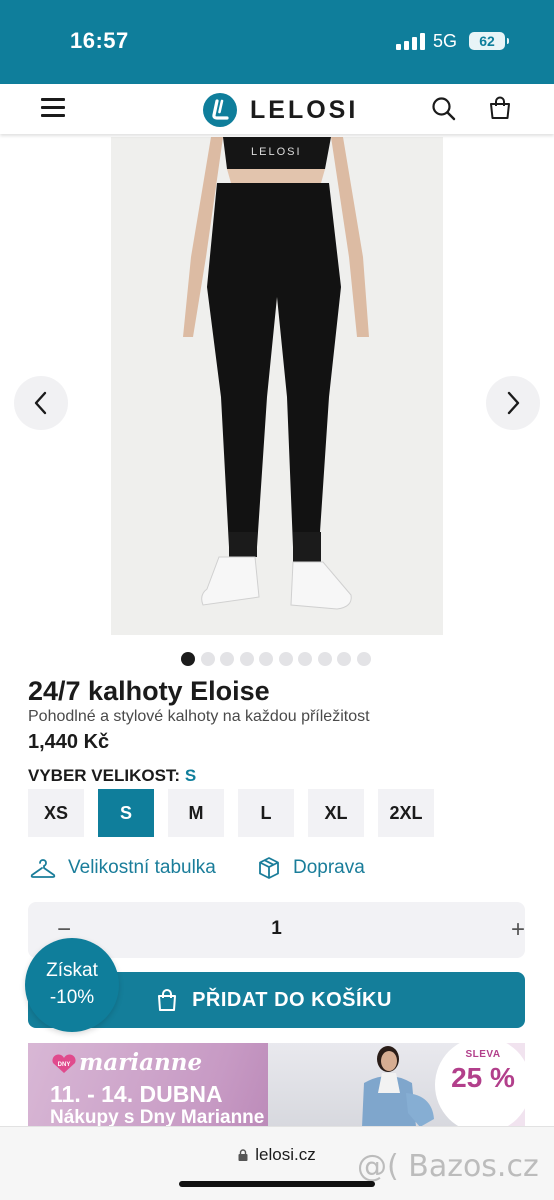 The image size is (554, 1200). I want to click on package-icon, so click(269, 868).